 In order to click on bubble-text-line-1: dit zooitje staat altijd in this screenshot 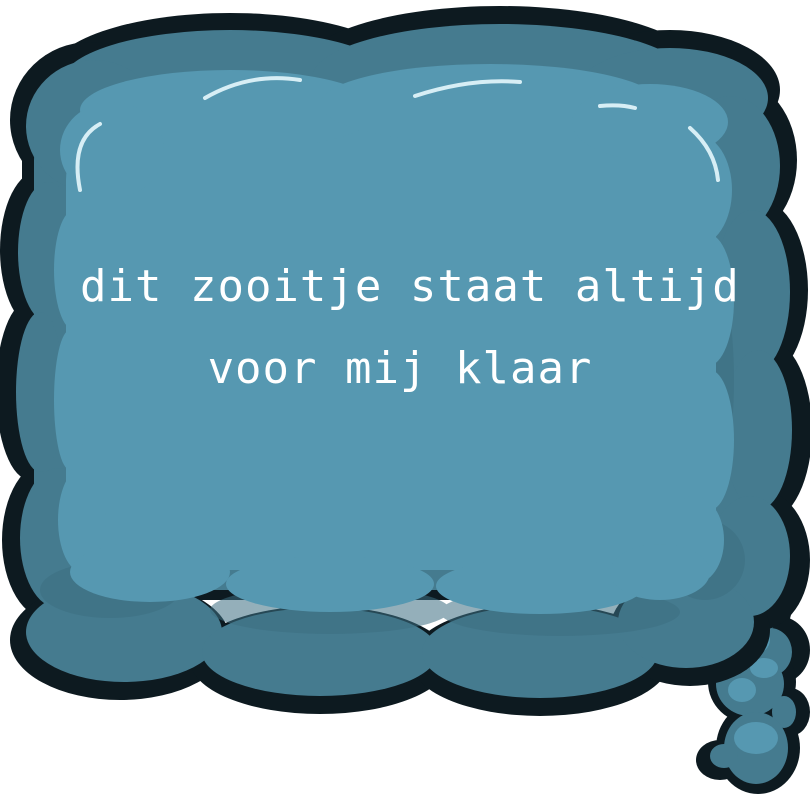, I will do `click(410, 286)`.